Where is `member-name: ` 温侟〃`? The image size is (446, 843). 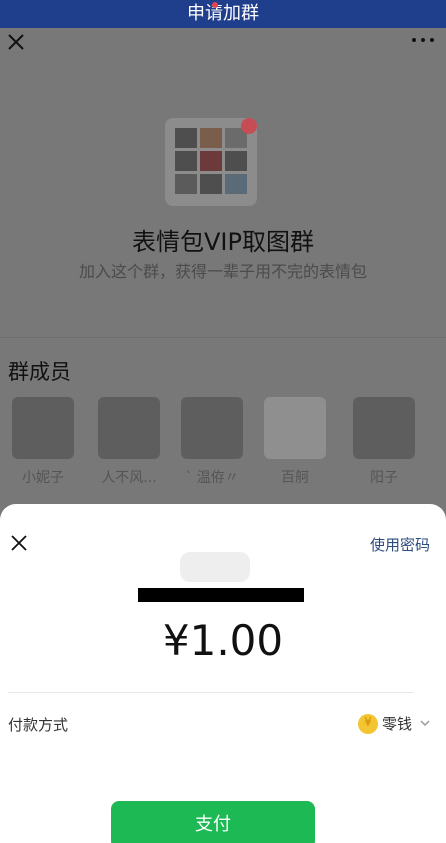
member-name: ` 温侟〃 is located at coordinates (212, 478).